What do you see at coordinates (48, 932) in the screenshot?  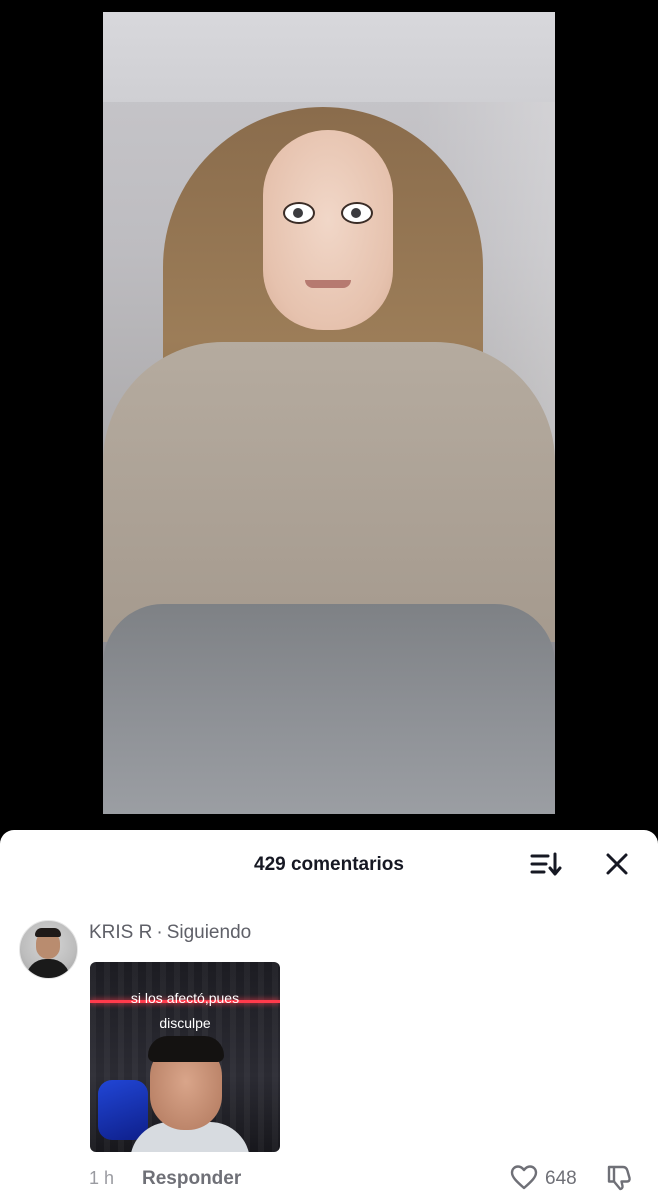 I see `avatar-hair` at bounding box center [48, 932].